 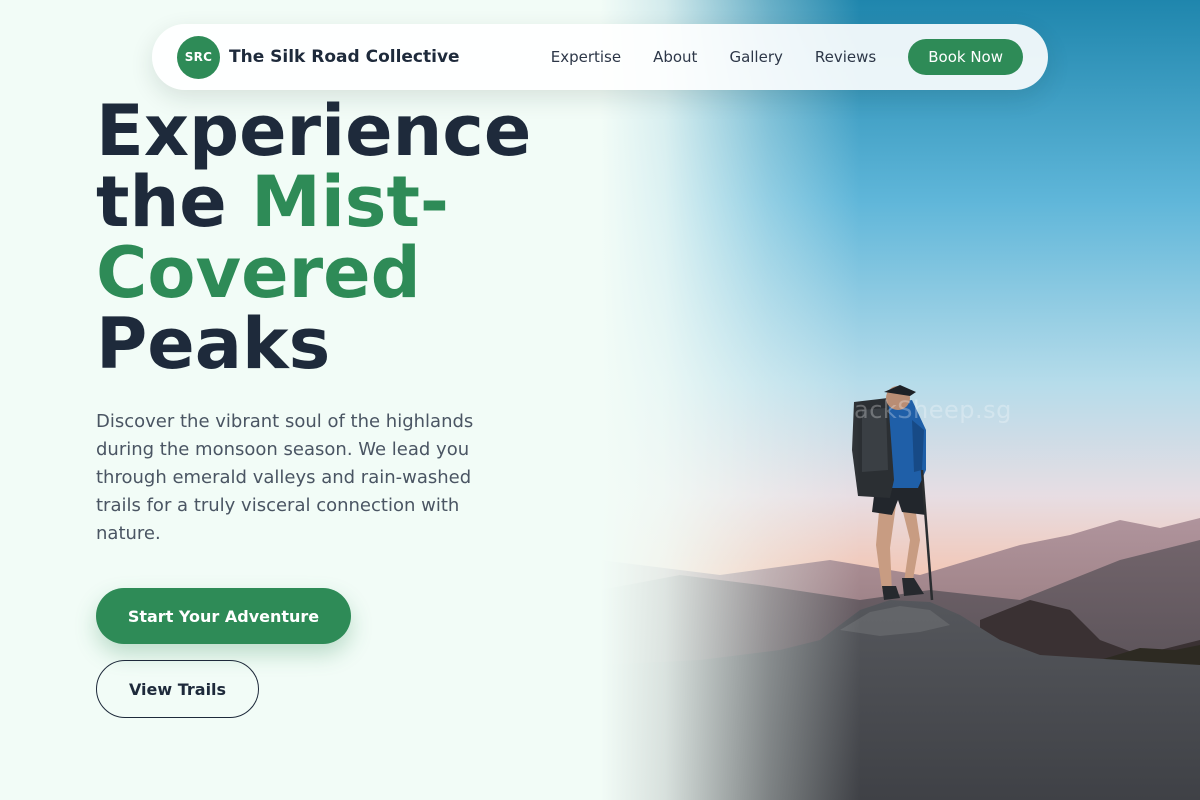 What do you see at coordinates (213, 344) in the screenshot?
I see `hero-title-line3: Peaks` at bounding box center [213, 344].